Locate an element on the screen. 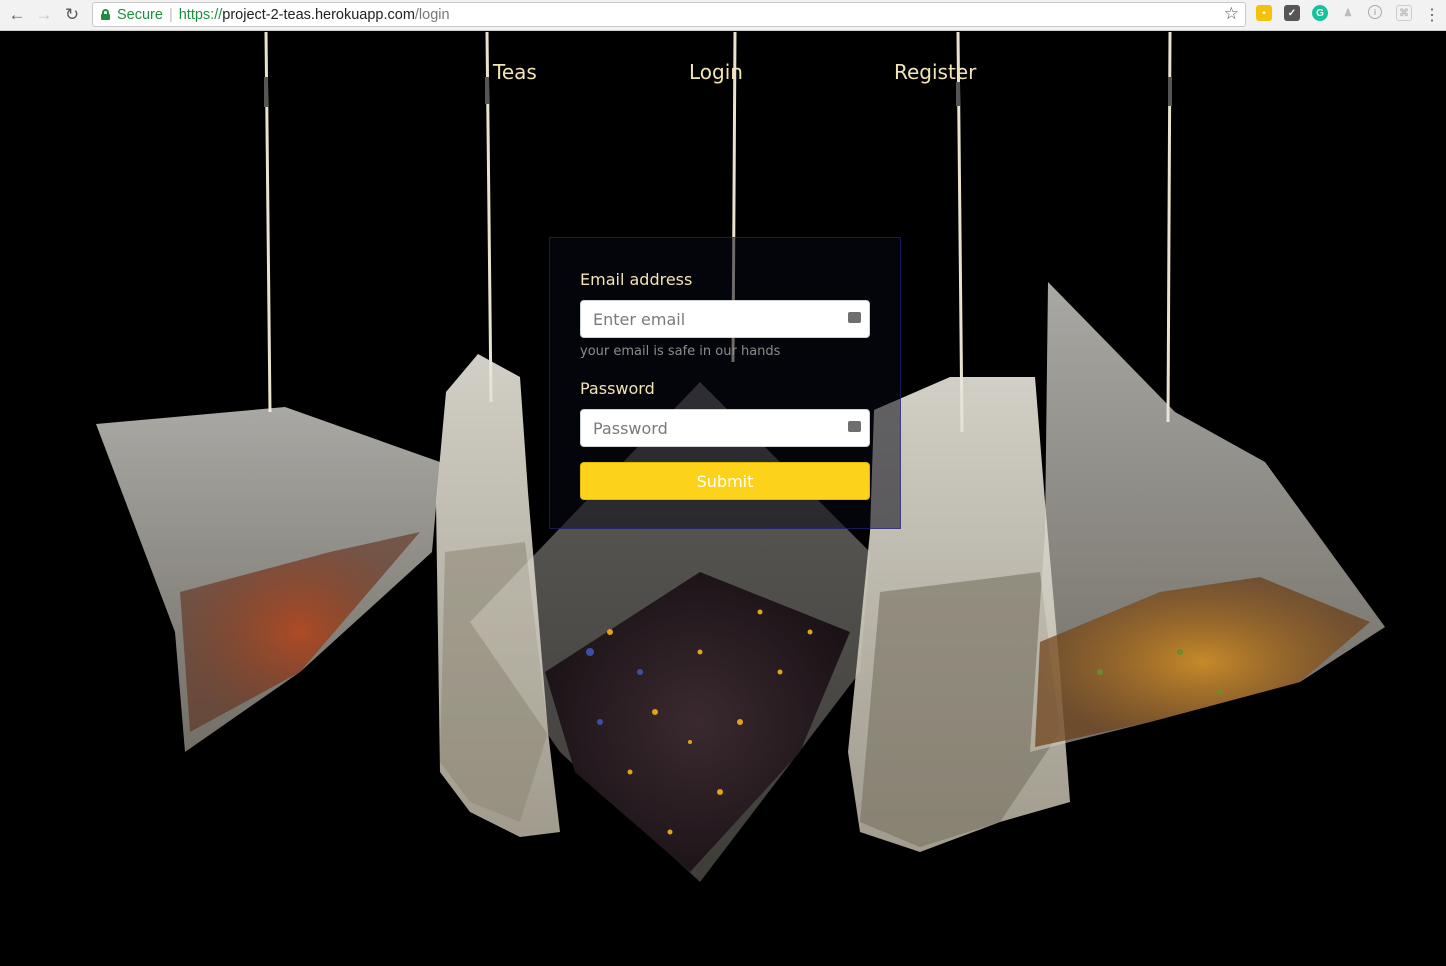 The width and height of the screenshot is (1446, 966). email-help-text: your email is safe in our hands is located at coordinates (680, 351).